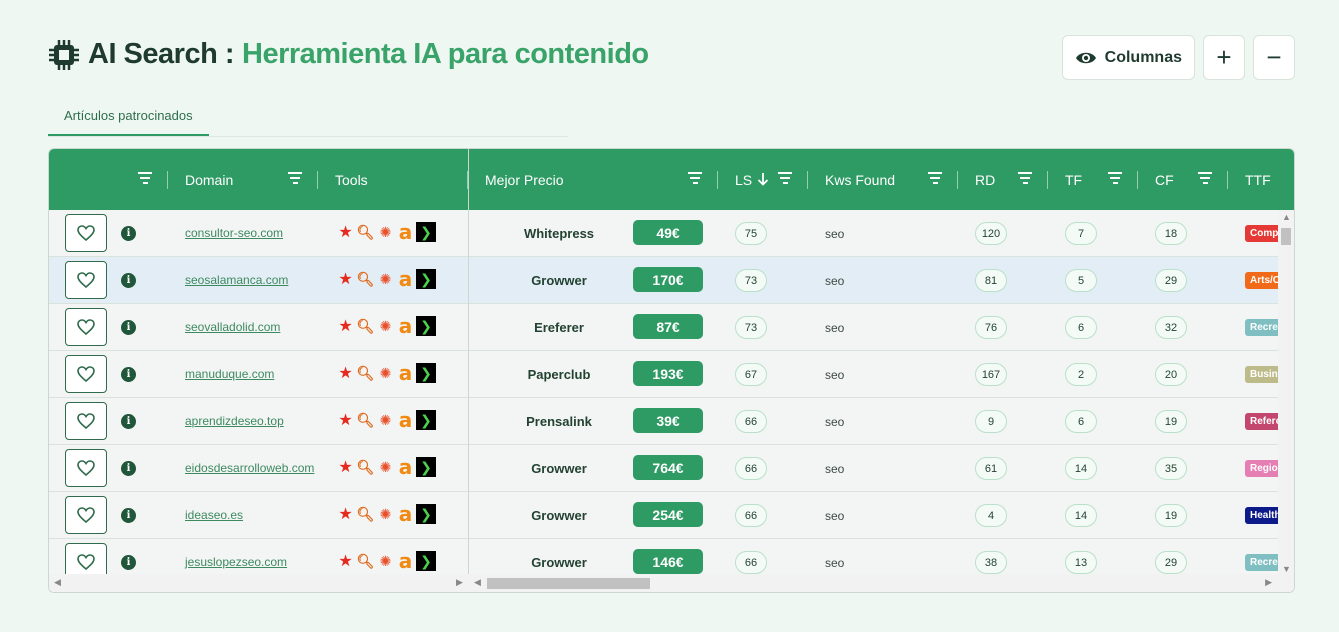  What do you see at coordinates (236, 562) in the screenshot?
I see `domain-link: jesuslopezseo.com` at bounding box center [236, 562].